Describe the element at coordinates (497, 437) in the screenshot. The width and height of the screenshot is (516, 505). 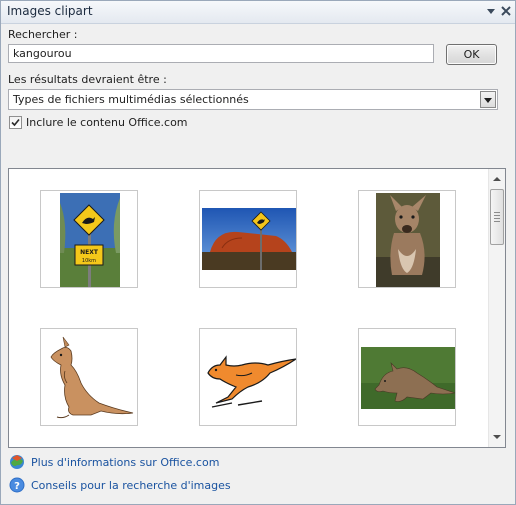
I see `scroll-down-icon` at that location.